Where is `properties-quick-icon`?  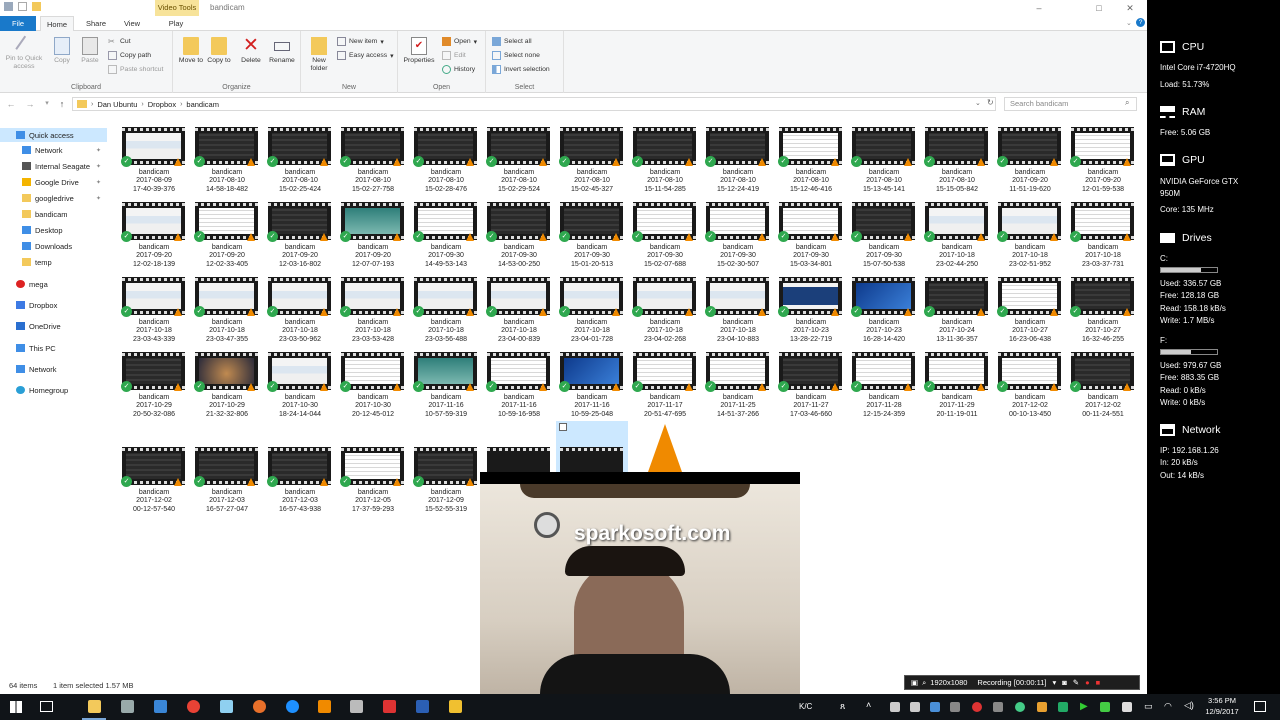 properties-quick-icon is located at coordinates (8, 6).